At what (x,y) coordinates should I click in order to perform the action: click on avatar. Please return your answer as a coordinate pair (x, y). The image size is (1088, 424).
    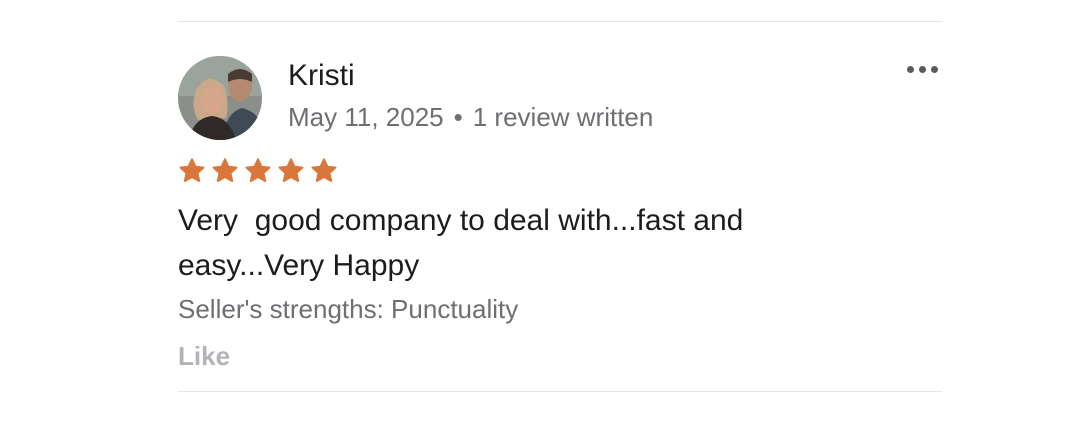
    Looking at the image, I should click on (220, 98).